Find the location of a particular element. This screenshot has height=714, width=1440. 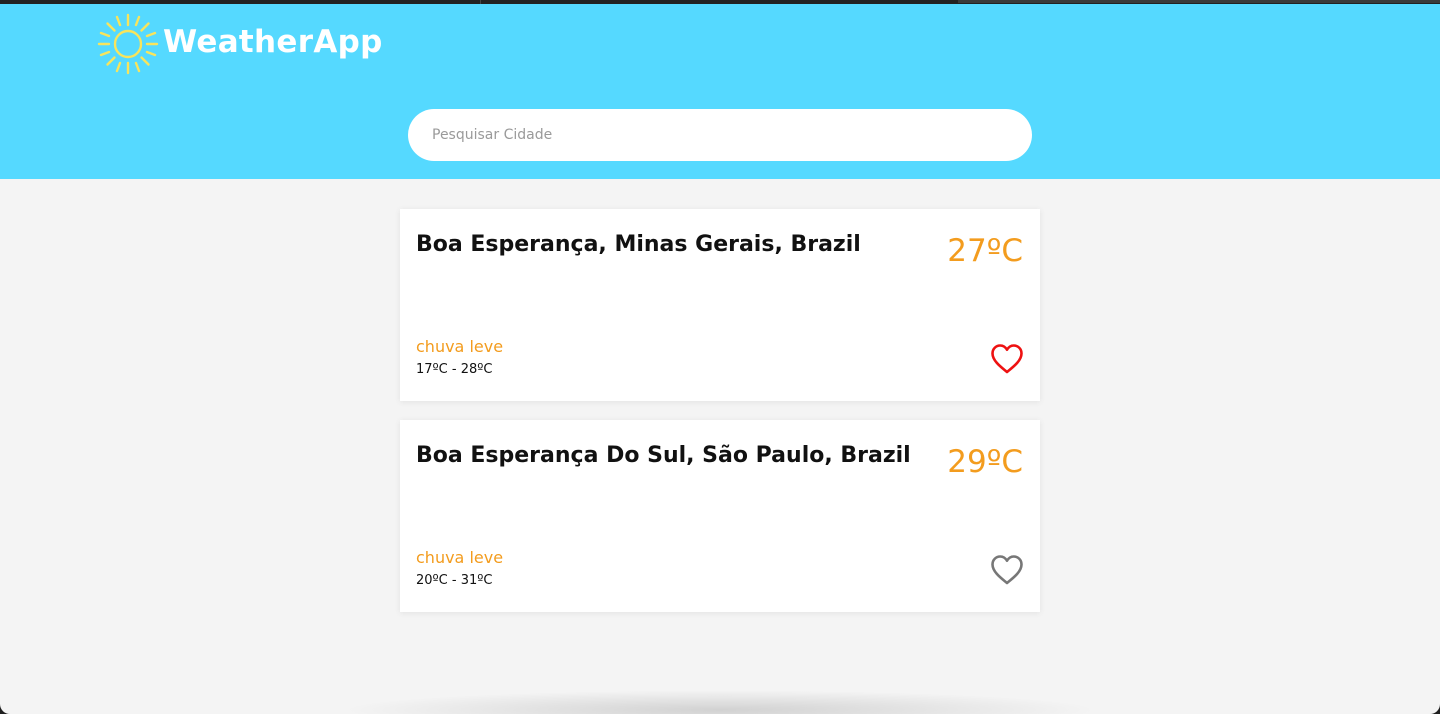

temperature-range: 17ºC - 28ºC is located at coordinates (454, 369).